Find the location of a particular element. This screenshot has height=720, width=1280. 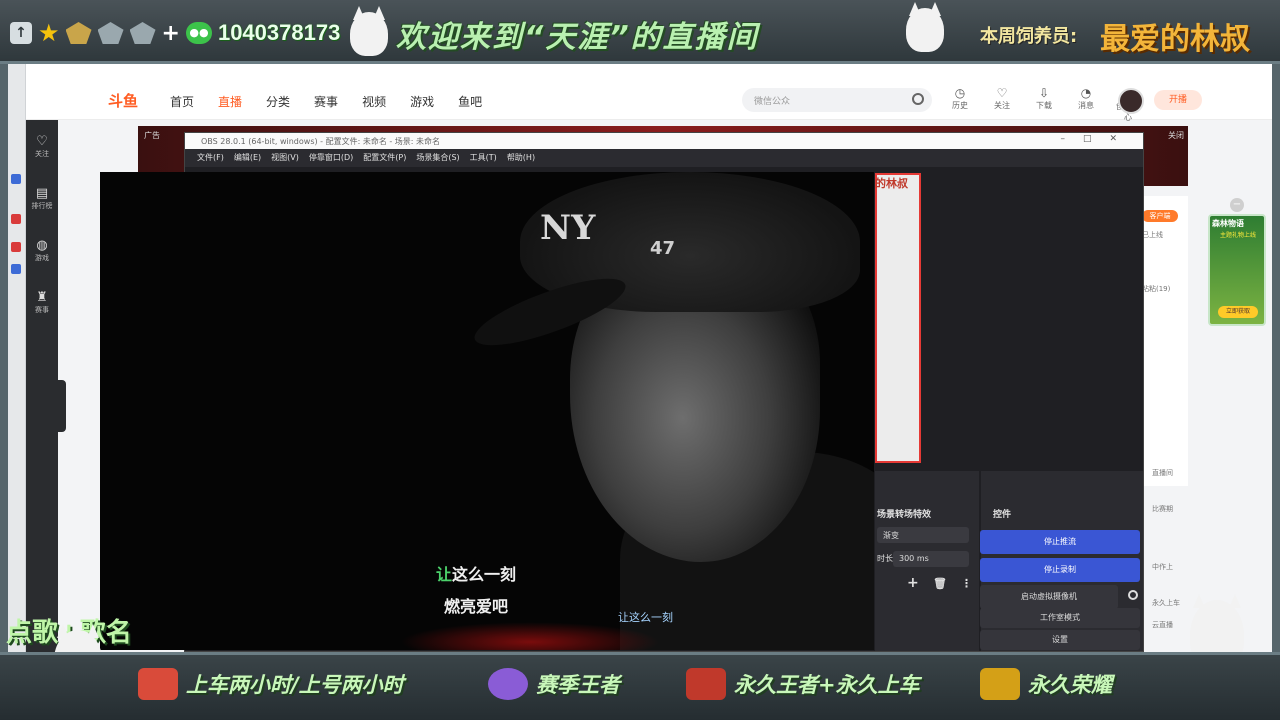

game-promo-button: 立即获取 is located at coordinates (1238, 312).